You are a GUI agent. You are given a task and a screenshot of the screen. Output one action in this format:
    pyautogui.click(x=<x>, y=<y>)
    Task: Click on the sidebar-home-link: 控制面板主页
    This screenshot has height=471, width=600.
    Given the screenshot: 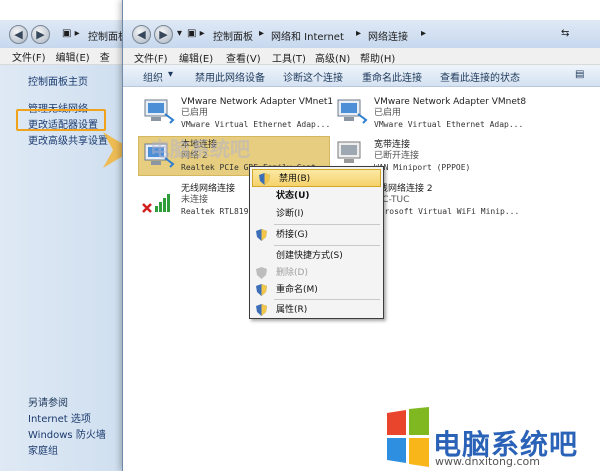 What is the action you would take?
    pyautogui.click(x=58, y=80)
    